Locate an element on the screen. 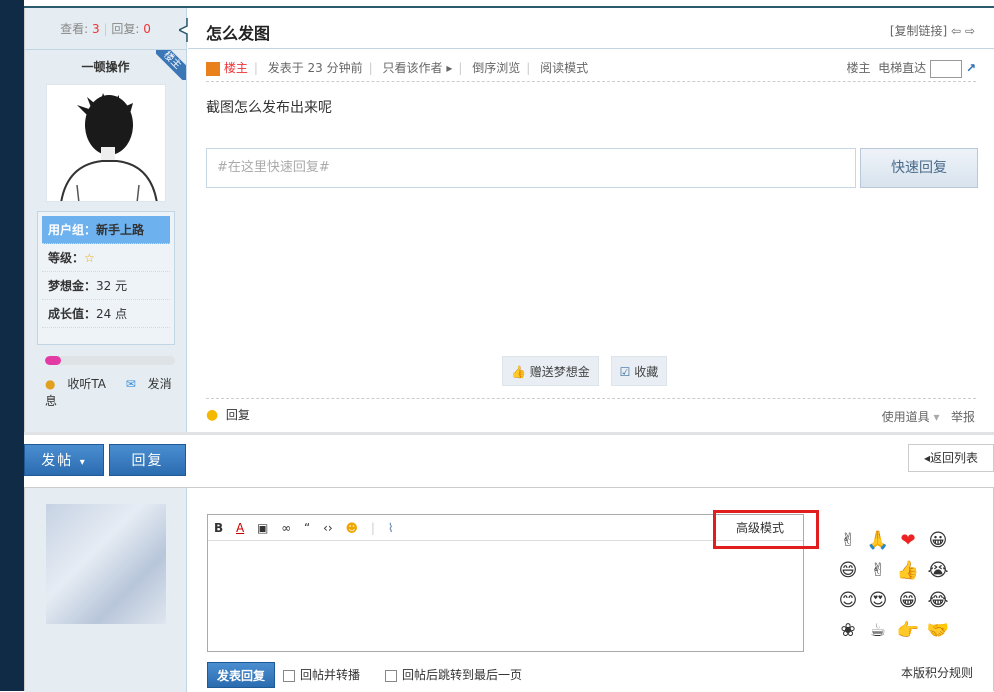 The image size is (994, 692). smiley-flower-icon: ❀ is located at coordinates (848, 631).